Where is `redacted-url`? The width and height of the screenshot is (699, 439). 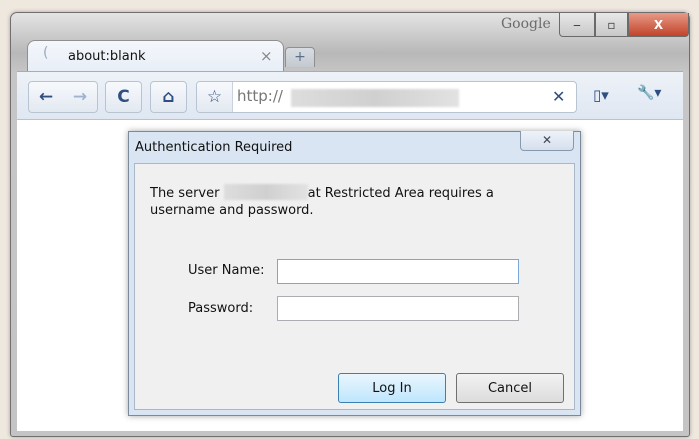
redacted-url is located at coordinates (375, 98).